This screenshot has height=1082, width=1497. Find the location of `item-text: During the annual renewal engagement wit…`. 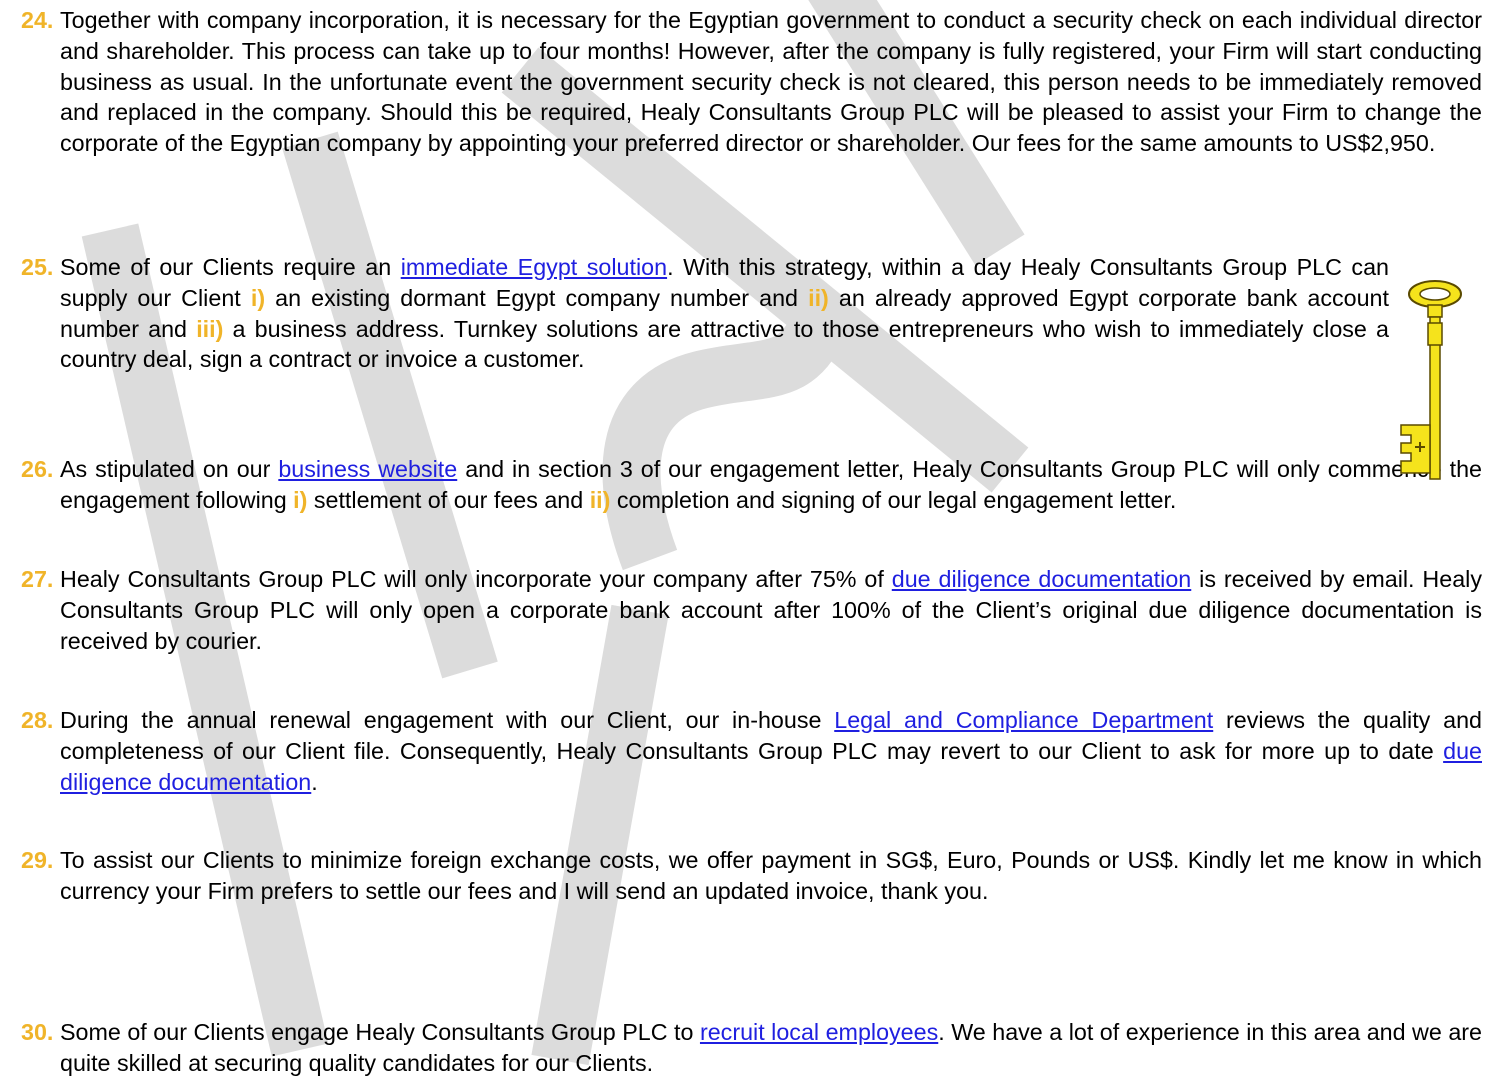

item-text: During the annual renewal engagement wit… is located at coordinates (771, 751).